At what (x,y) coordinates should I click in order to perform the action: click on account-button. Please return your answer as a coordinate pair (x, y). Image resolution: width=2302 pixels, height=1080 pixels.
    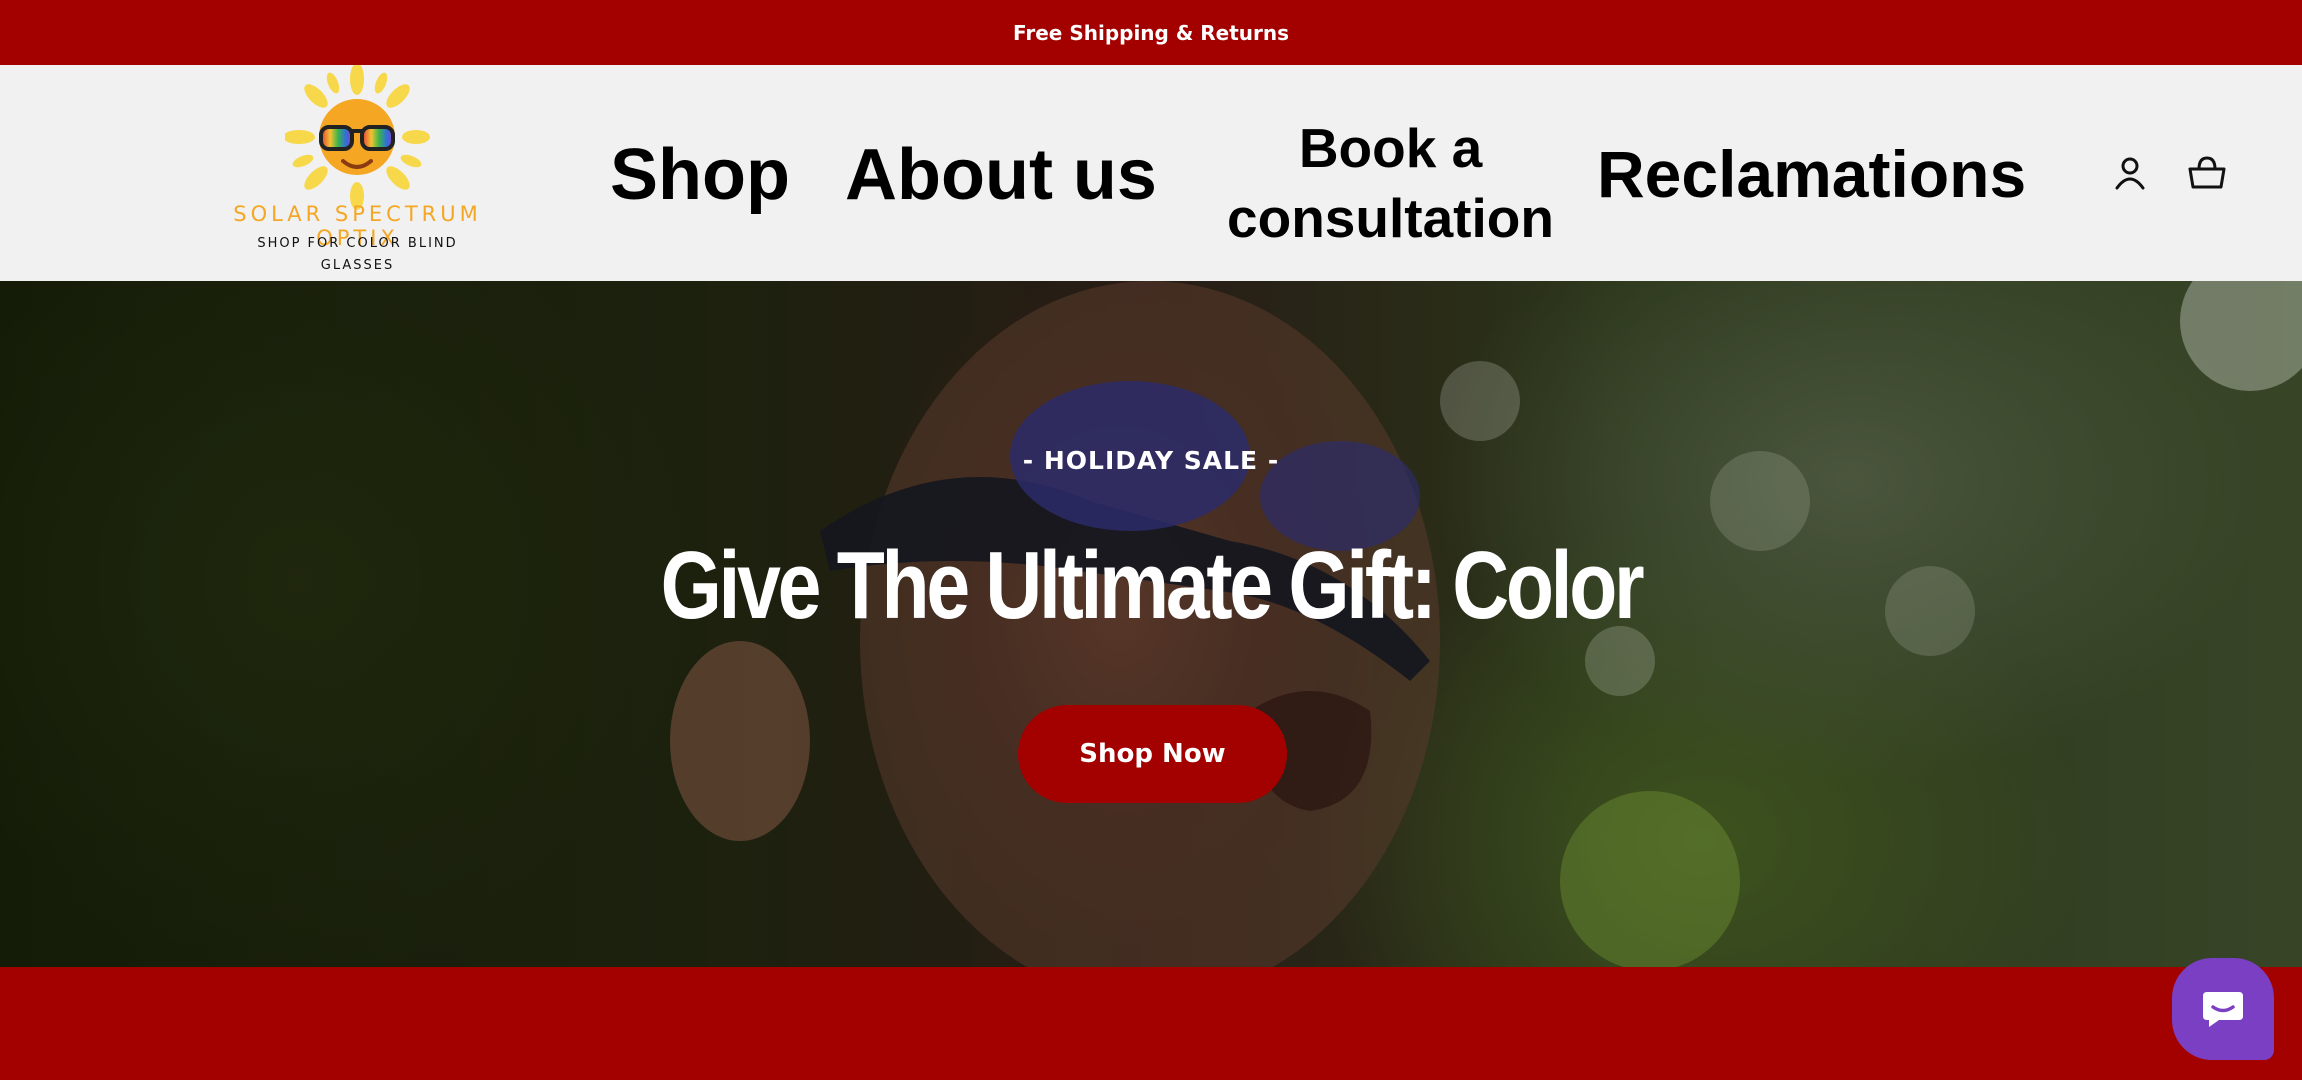
    Looking at the image, I should click on (2130, 173).